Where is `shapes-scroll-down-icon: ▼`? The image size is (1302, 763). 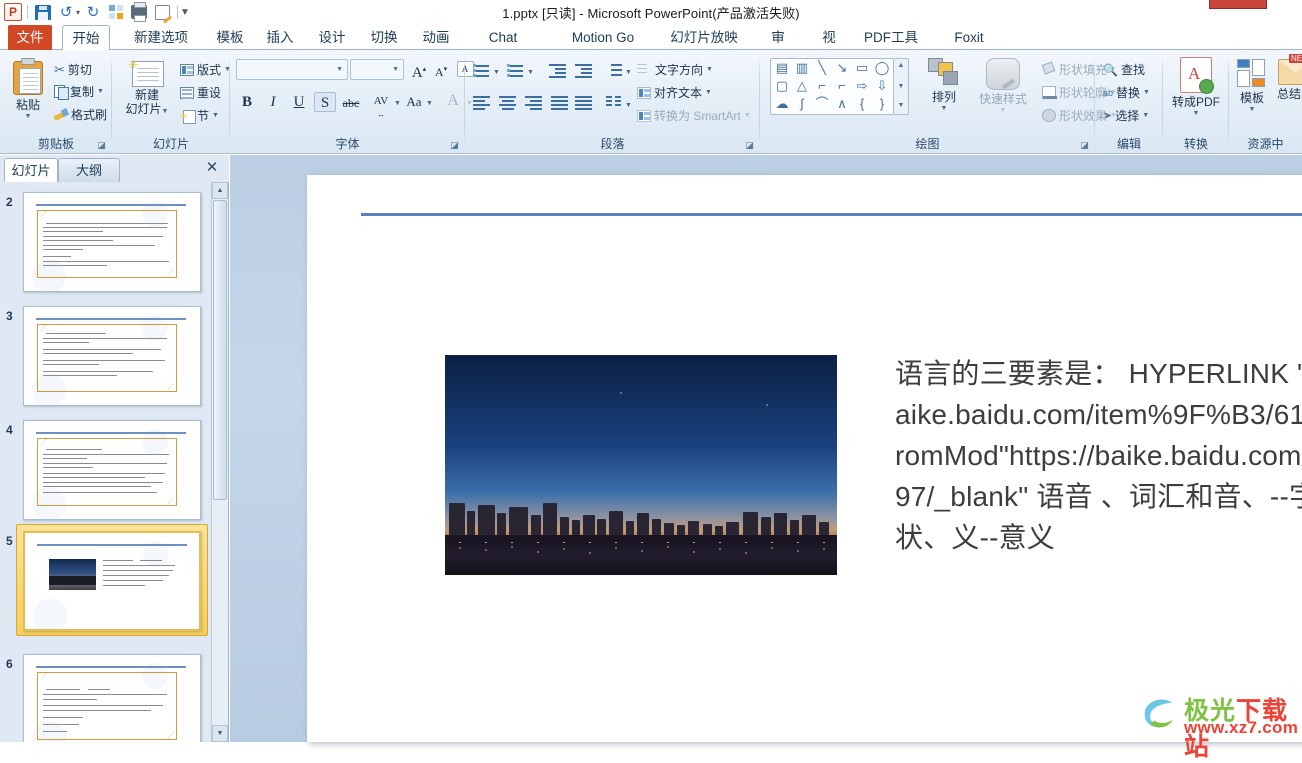 shapes-scroll-down-icon: ▼ is located at coordinates (901, 86).